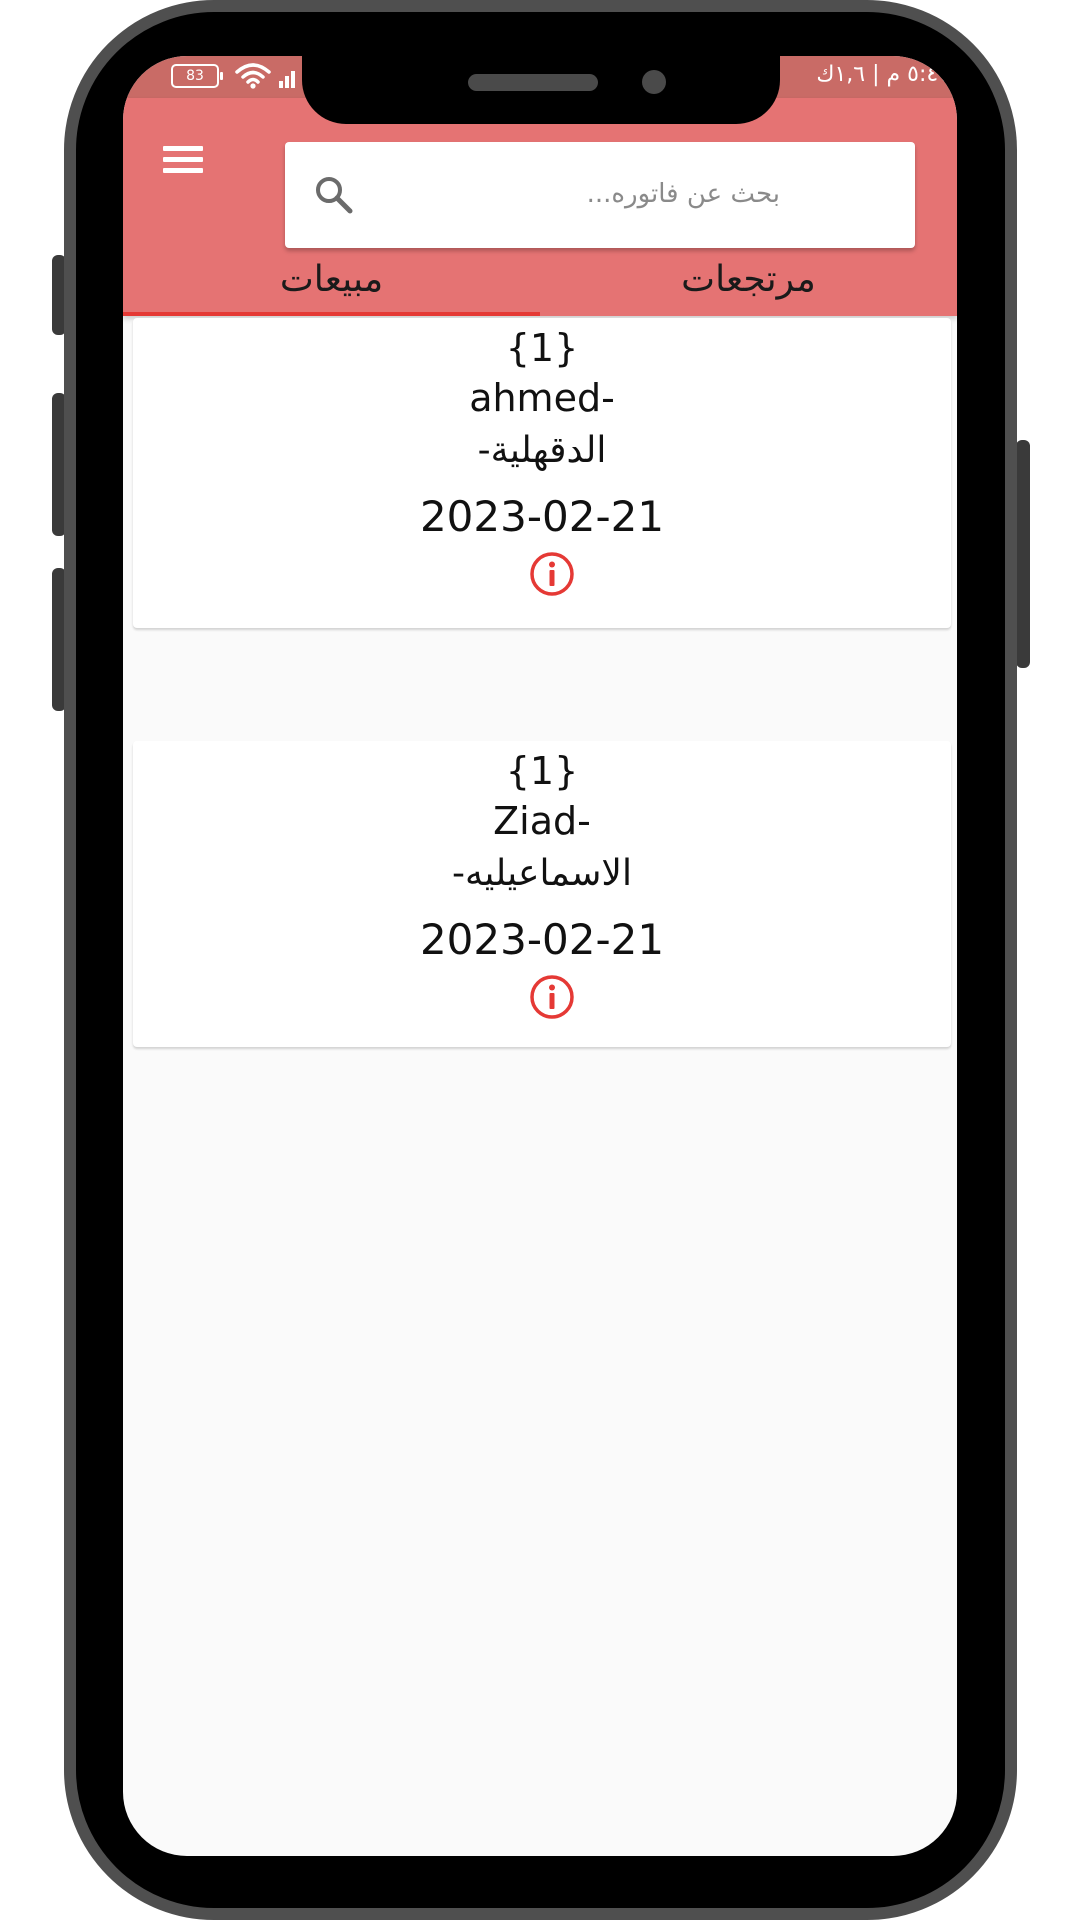 This screenshot has width=1080, height=1920. I want to click on status-time: ٥:٤٧ م | ١,٦ك, so click(883, 74).